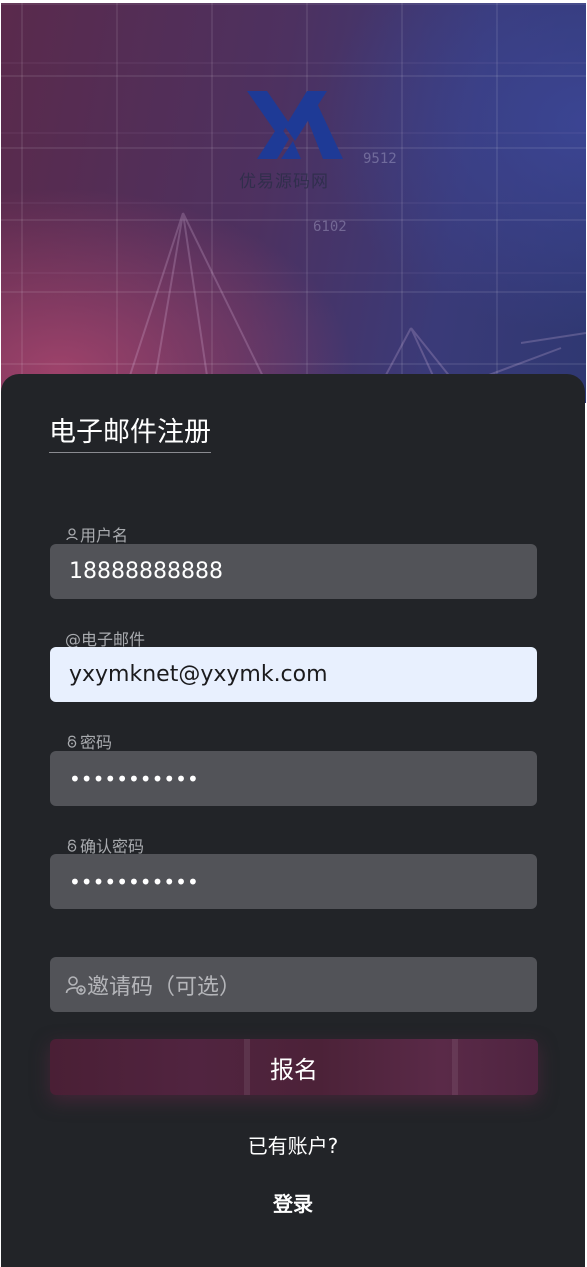 This screenshot has width=587, height=1267. Describe the element at coordinates (130, 431) in the screenshot. I see `page-title: 电子邮件注册` at that location.